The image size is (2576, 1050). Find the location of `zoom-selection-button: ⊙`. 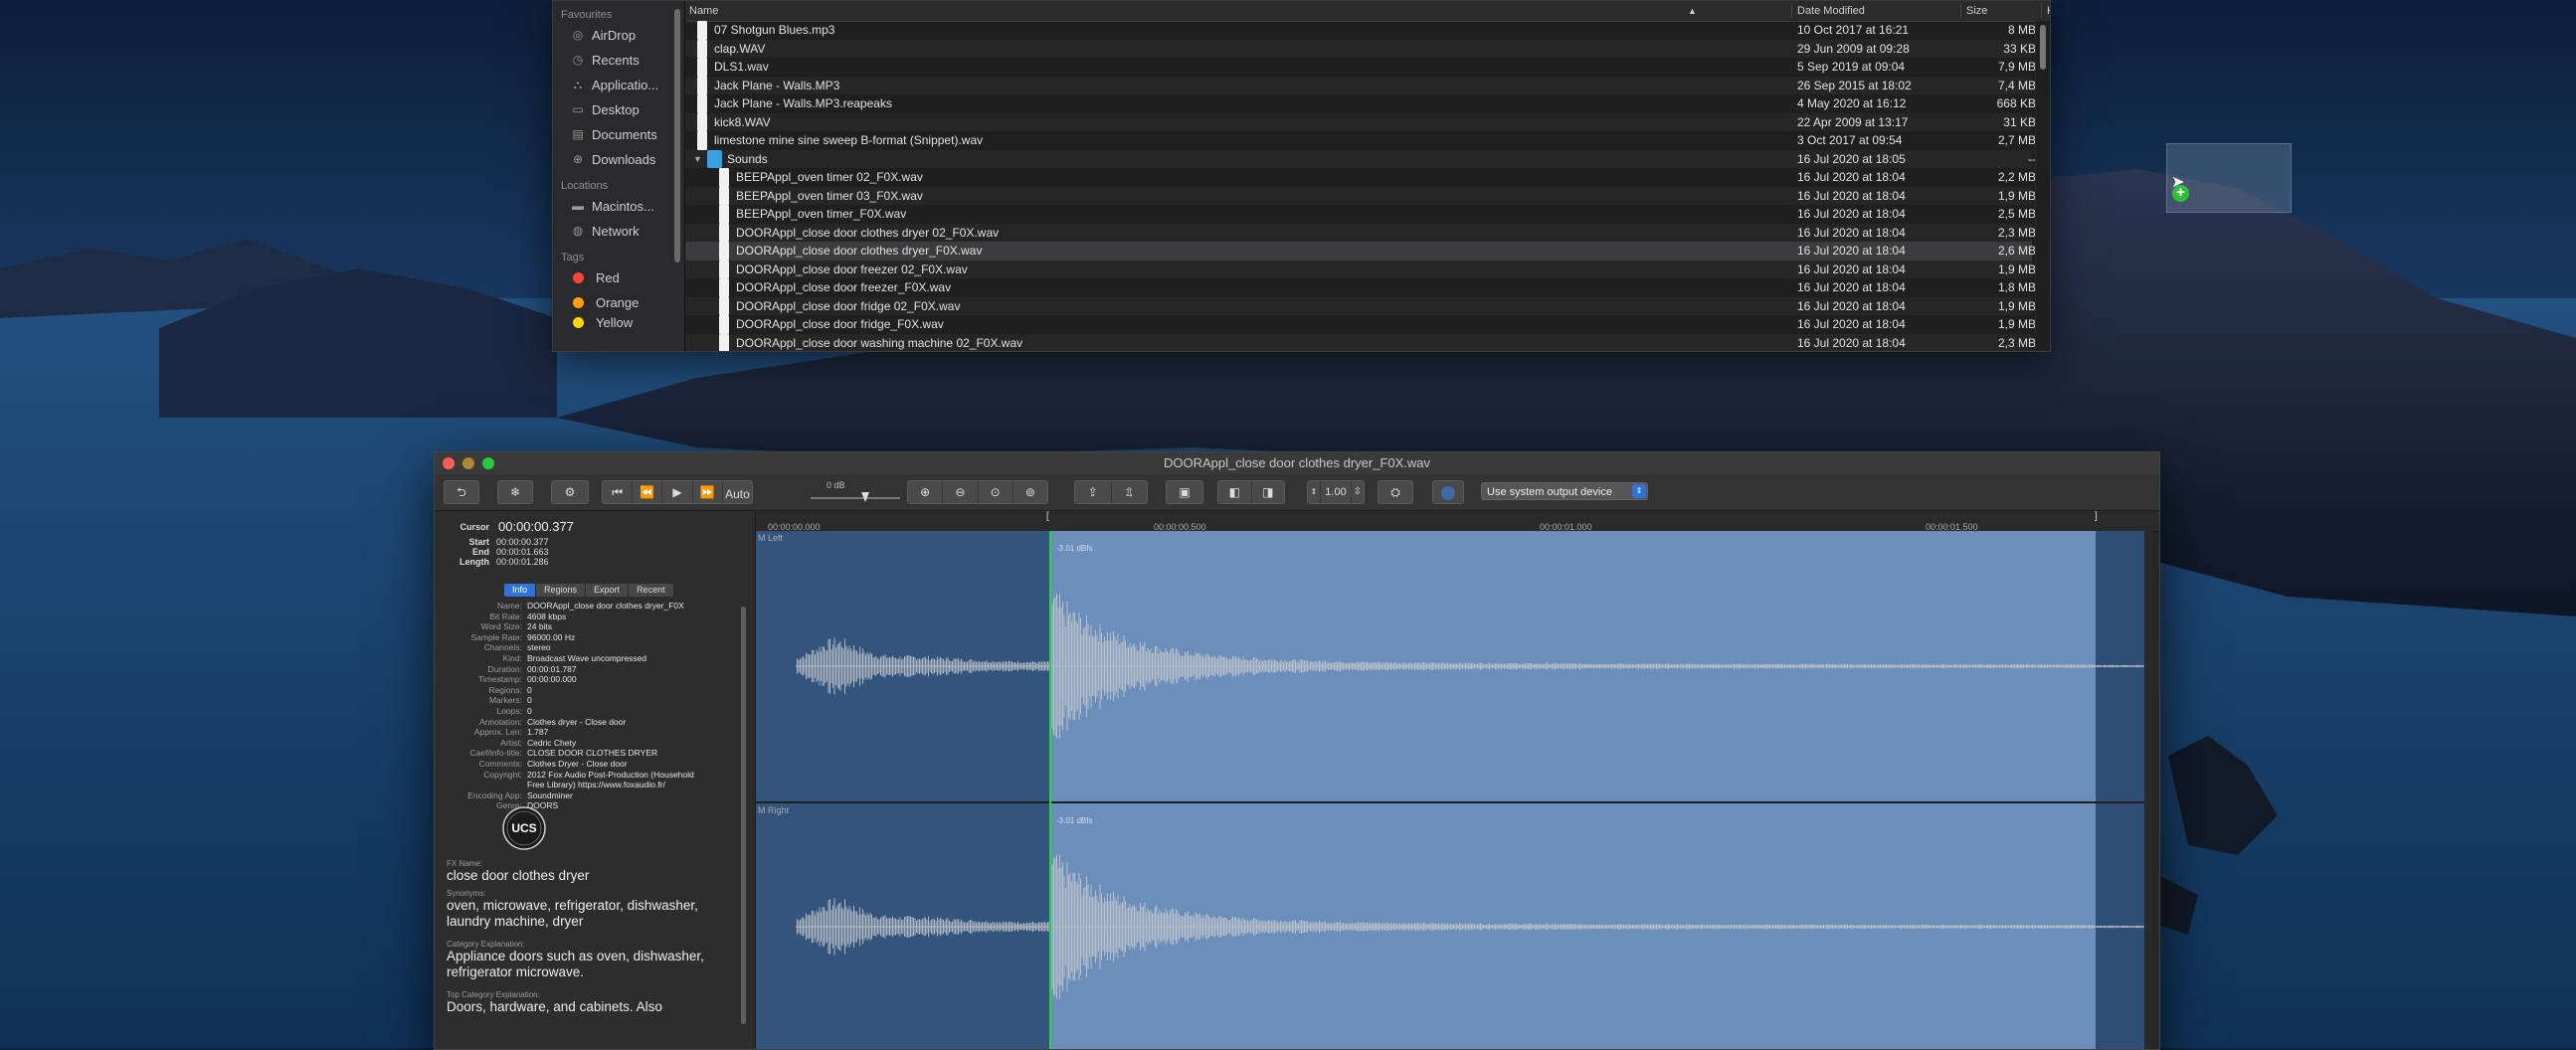

zoom-selection-button: ⊙ is located at coordinates (996, 492).